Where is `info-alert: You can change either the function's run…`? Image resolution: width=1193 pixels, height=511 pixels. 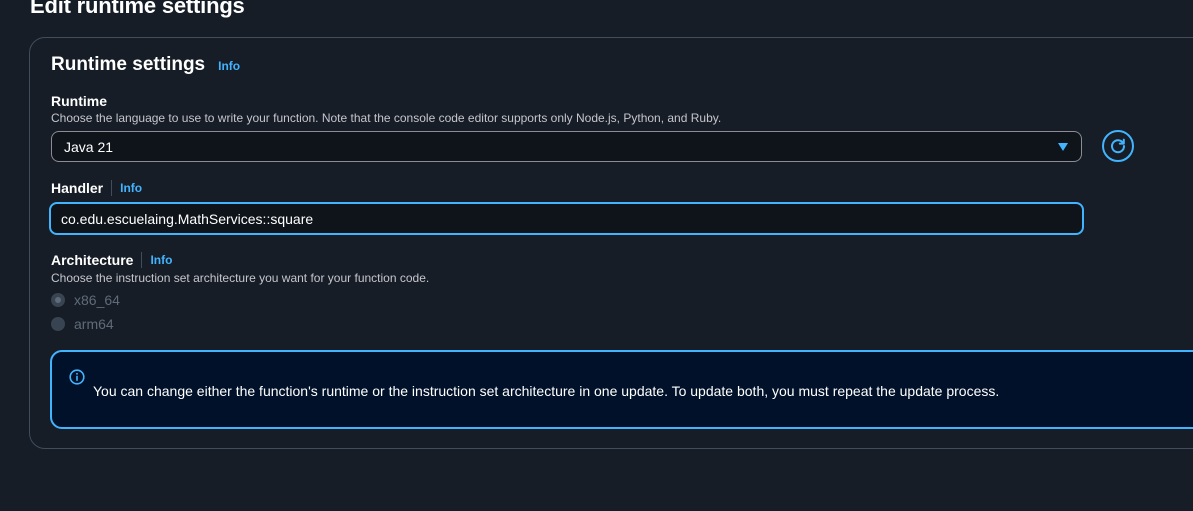
info-alert: You can change either the function's run… is located at coordinates (621, 389).